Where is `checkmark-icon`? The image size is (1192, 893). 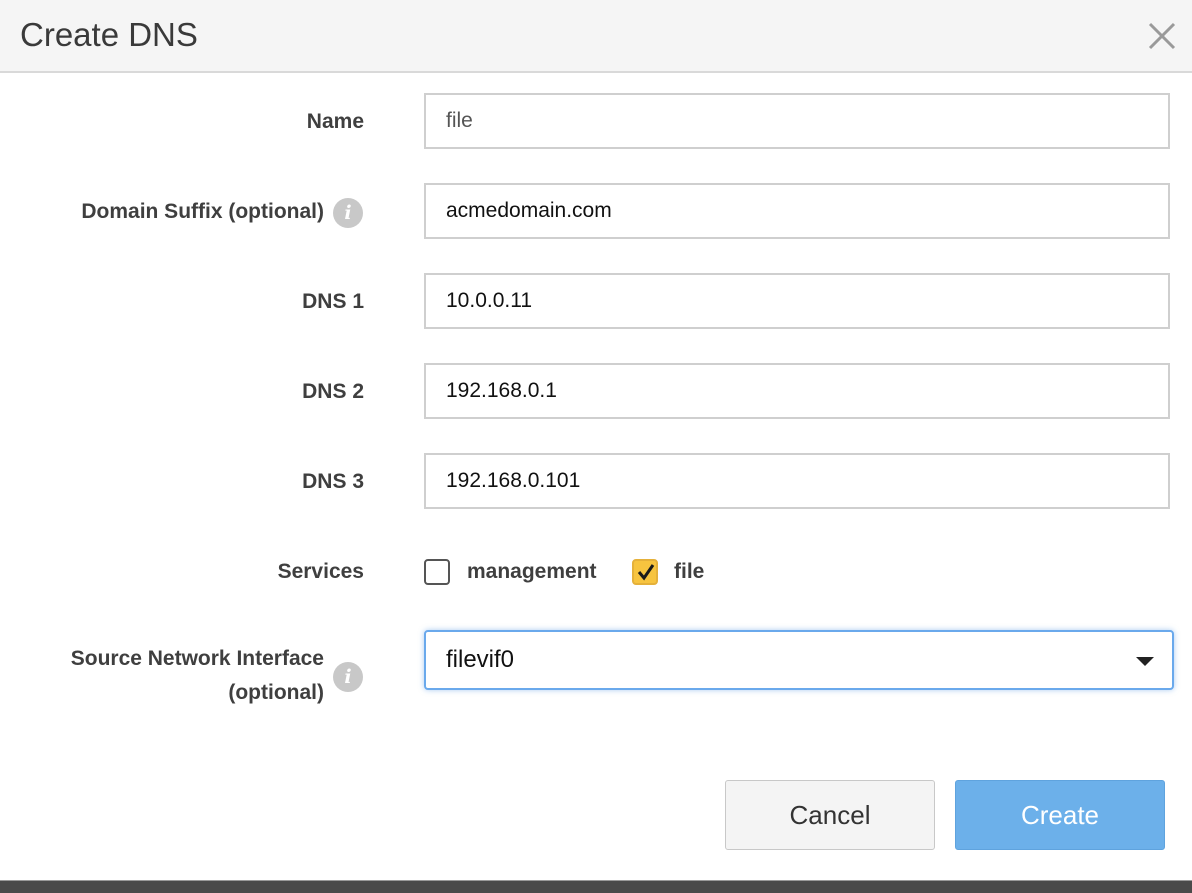
checkmark-icon is located at coordinates (646, 572).